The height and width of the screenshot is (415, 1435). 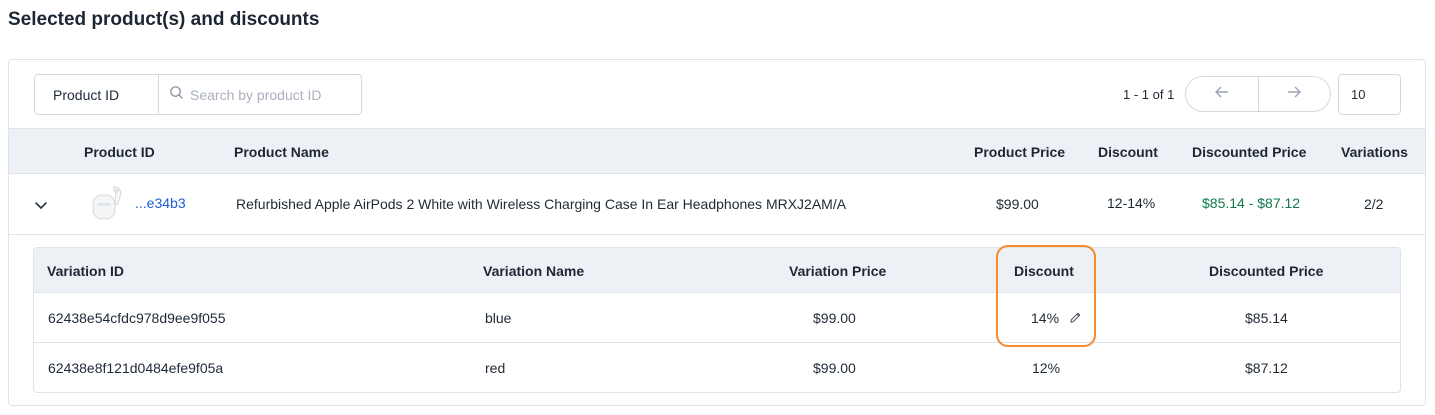 I want to click on product-id-link: ...e34b3, so click(x=160, y=203).